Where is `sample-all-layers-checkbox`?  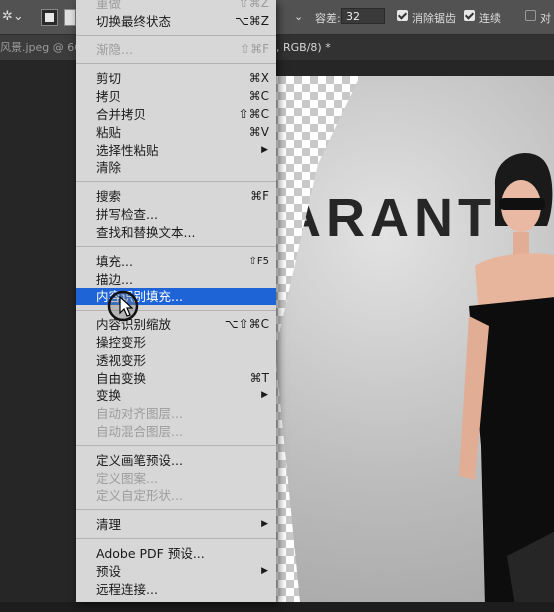
sample-all-layers-checkbox is located at coordinates (530, 15).